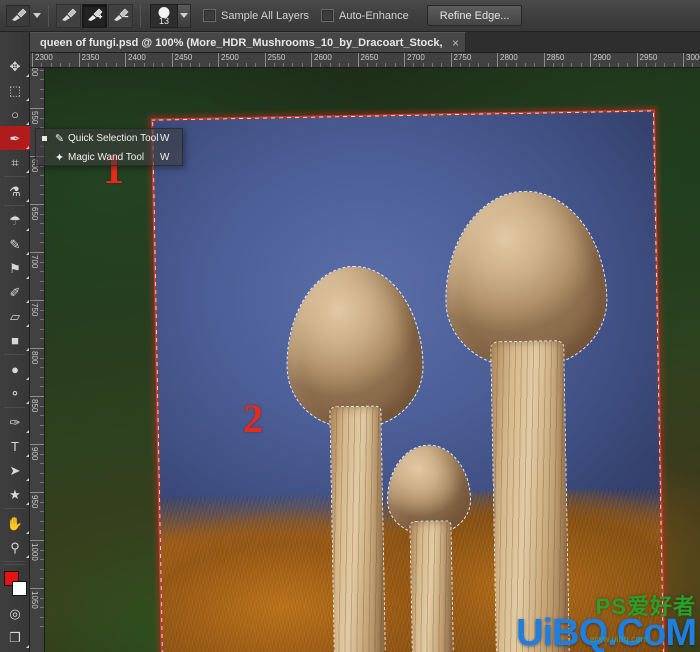 This screenshot has height=652, width=700. I want to click on hand-icon: ✋, so click(15, 523).